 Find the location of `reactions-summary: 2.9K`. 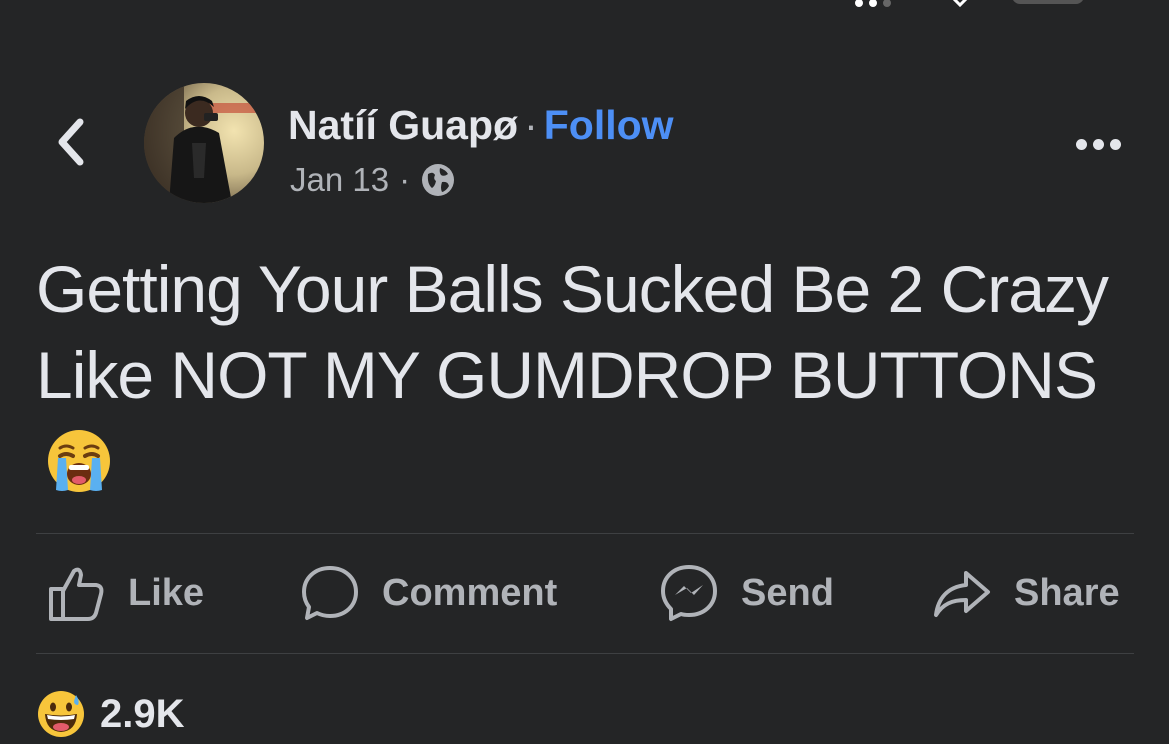

reactions-summary: 2.9K is located at coordinates (110, 714).